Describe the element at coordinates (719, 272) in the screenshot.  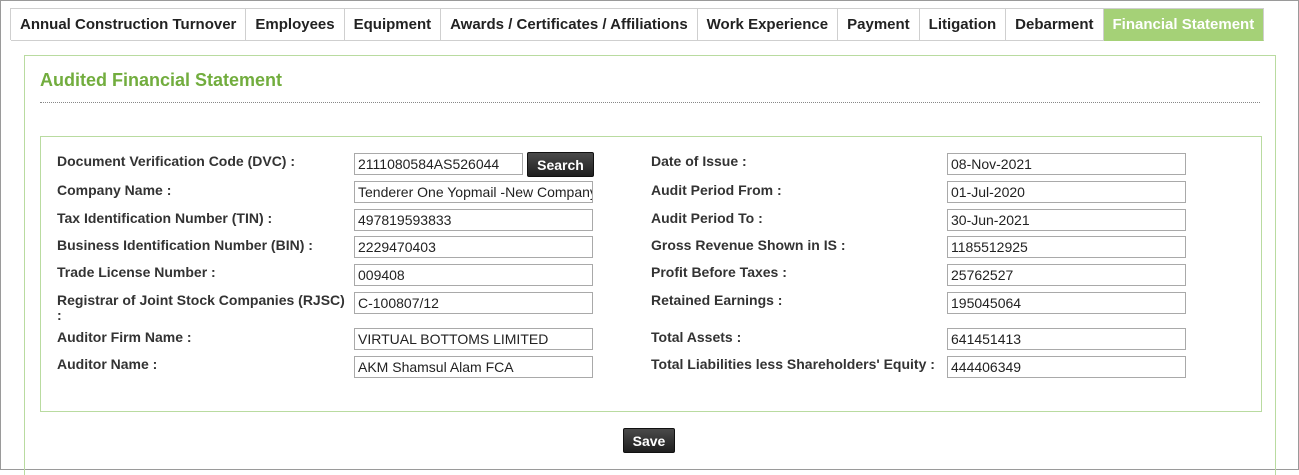
I see `profit-before-taxes-label: Profit Before Taxes :` at that location.